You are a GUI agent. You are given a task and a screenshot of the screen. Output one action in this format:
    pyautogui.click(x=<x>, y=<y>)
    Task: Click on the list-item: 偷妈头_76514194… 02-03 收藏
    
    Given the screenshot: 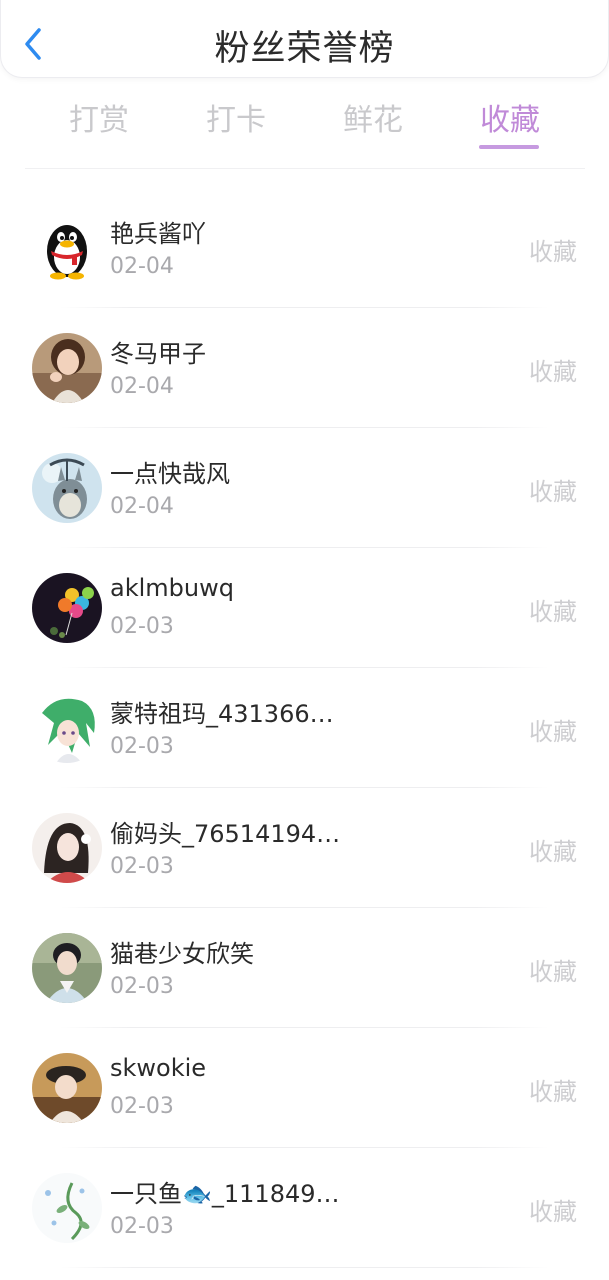 What is the action you would take?
    pyautogui.click(x=304, y=848)
    